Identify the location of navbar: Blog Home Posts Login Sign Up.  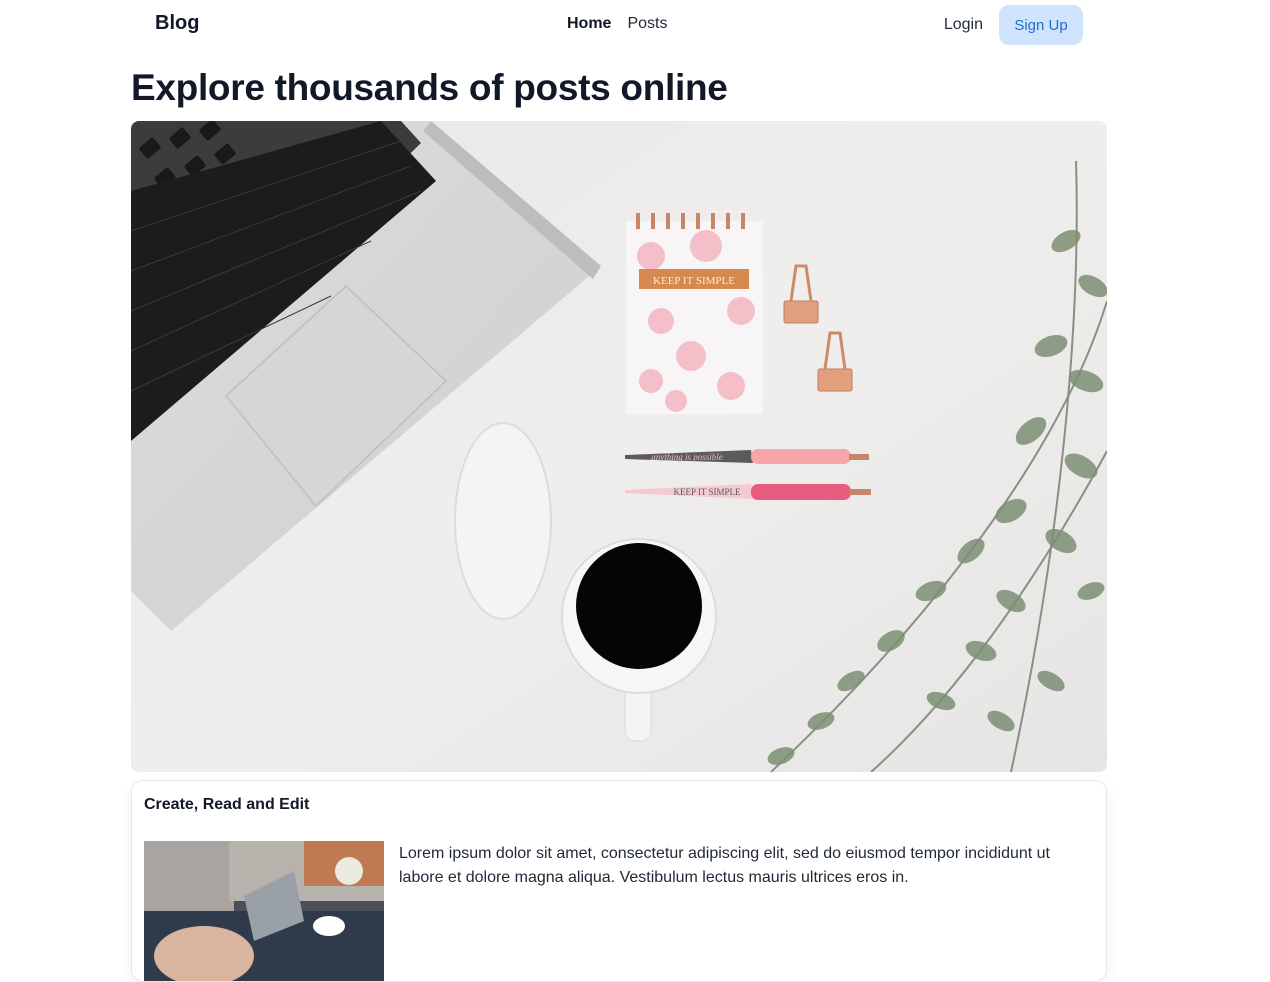
(635, 25).